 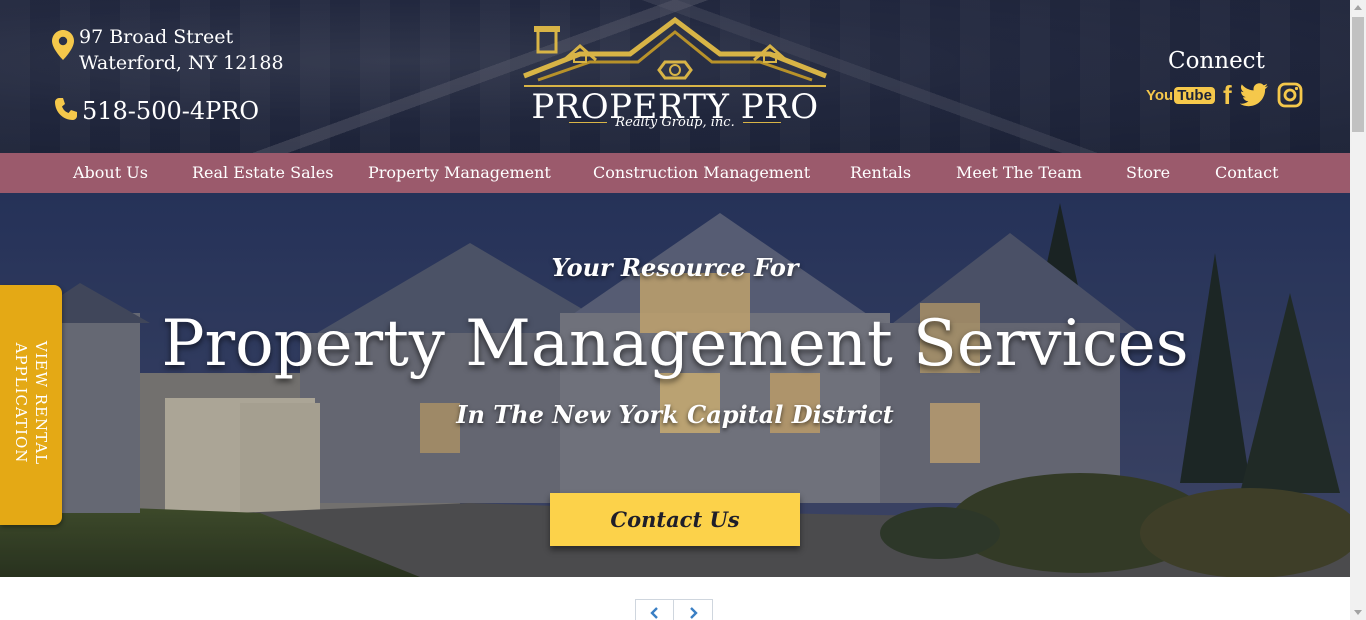 I want to click on hero-kicker: Your Resource For, so click(x=675, y=267).